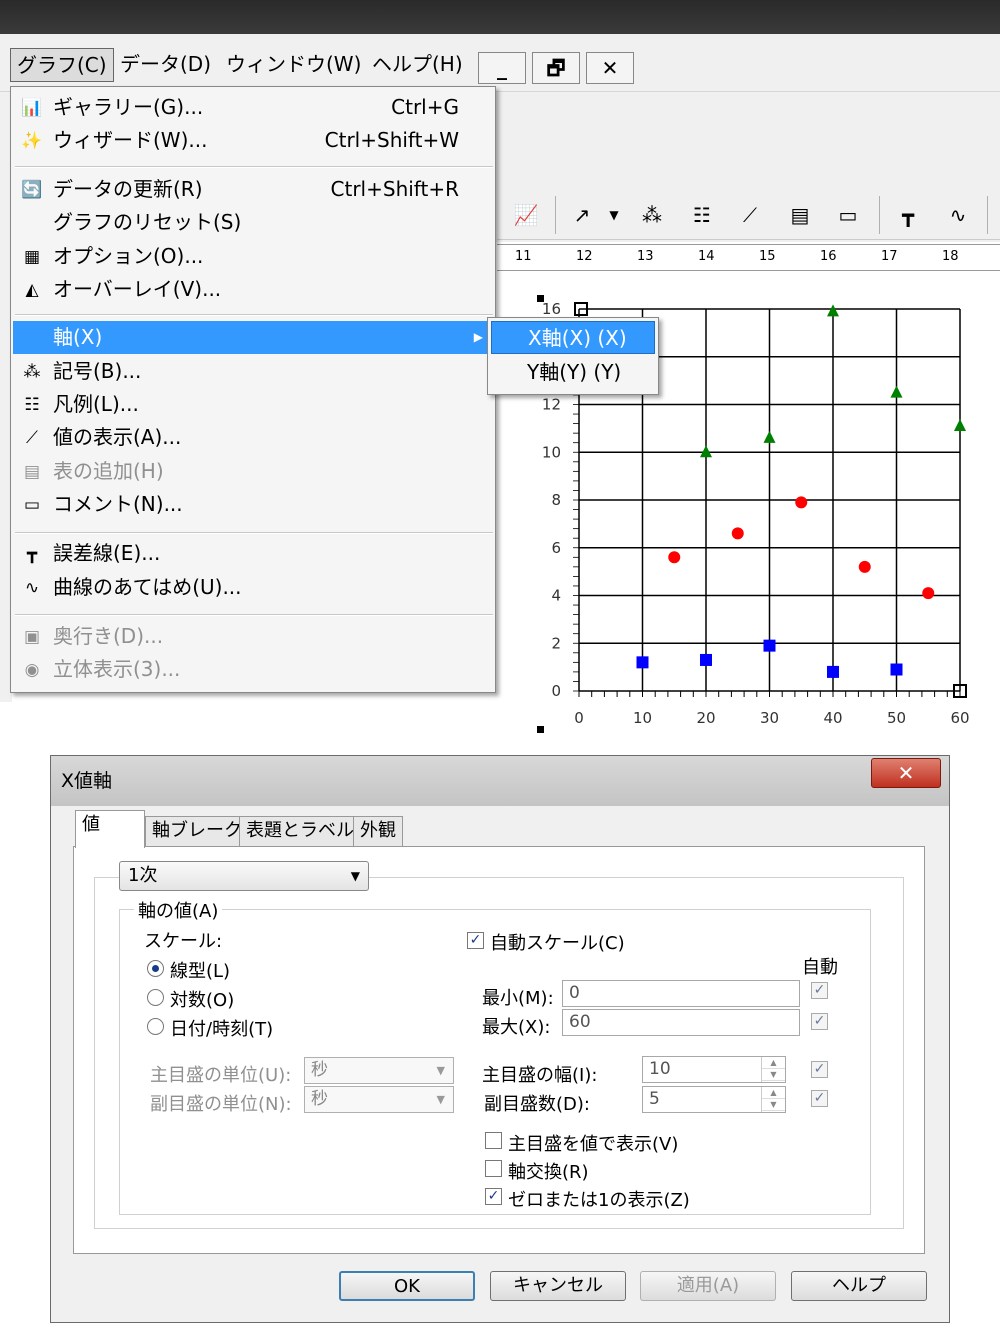 Image resolution: width=1000 pixels, height=1323 pixels. Describe the element at coordinates (848, 215) in the screenshot. I see `comment-icon: ▭` at that location.